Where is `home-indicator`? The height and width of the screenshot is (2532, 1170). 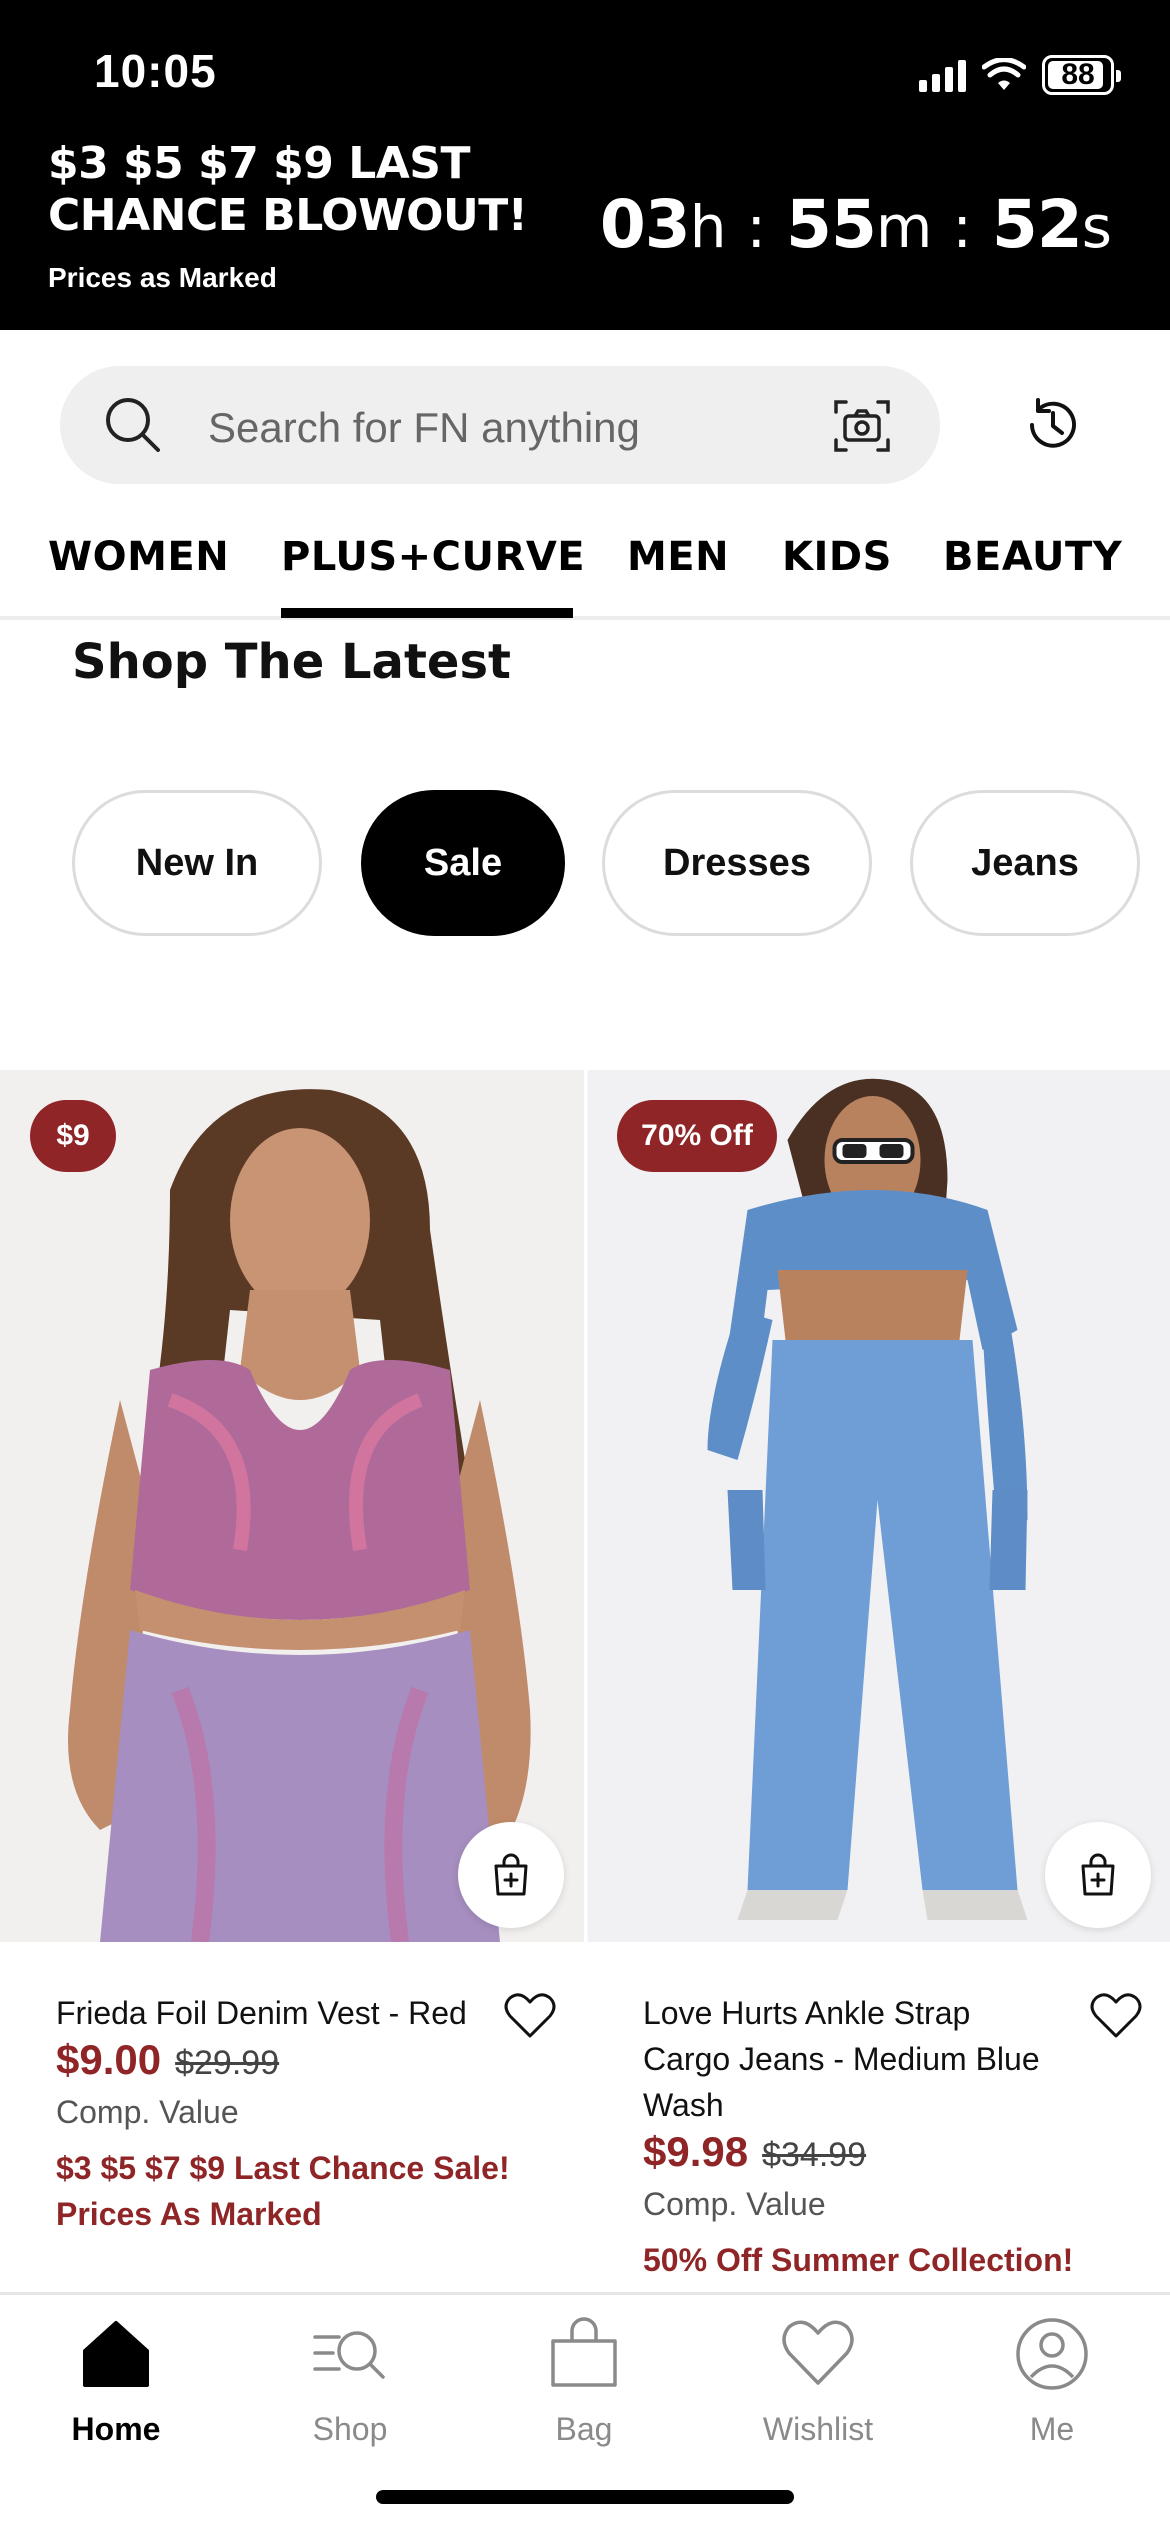
home-indicator is located at coordinates (585, 2497).